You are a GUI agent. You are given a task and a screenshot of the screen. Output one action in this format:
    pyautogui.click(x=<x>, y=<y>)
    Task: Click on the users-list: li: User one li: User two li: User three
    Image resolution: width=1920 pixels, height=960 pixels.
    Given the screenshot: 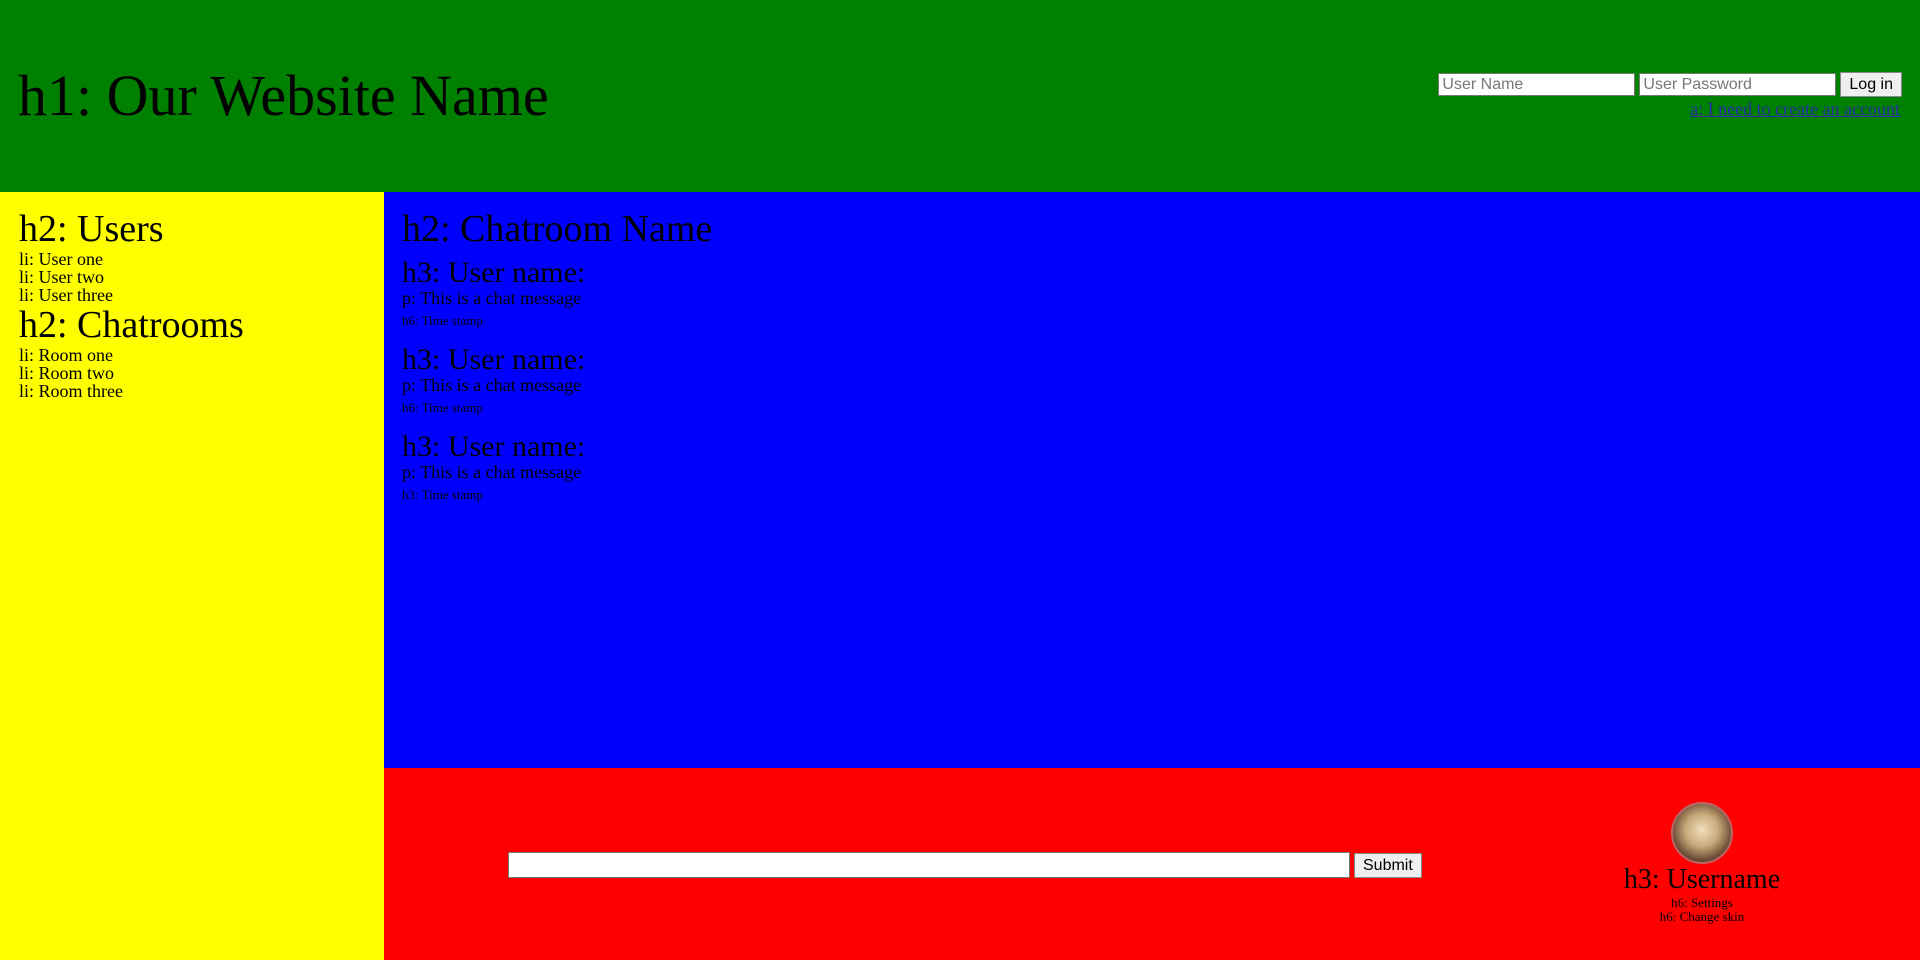 What is the action you would take?
    pyautogui.click(x=192, y=277)
    